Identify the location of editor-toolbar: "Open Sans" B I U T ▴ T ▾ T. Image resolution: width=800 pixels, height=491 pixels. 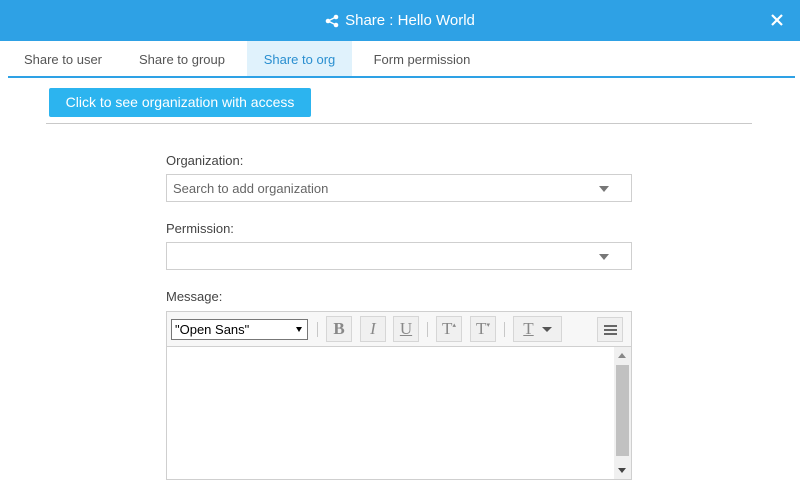
(399, 329).